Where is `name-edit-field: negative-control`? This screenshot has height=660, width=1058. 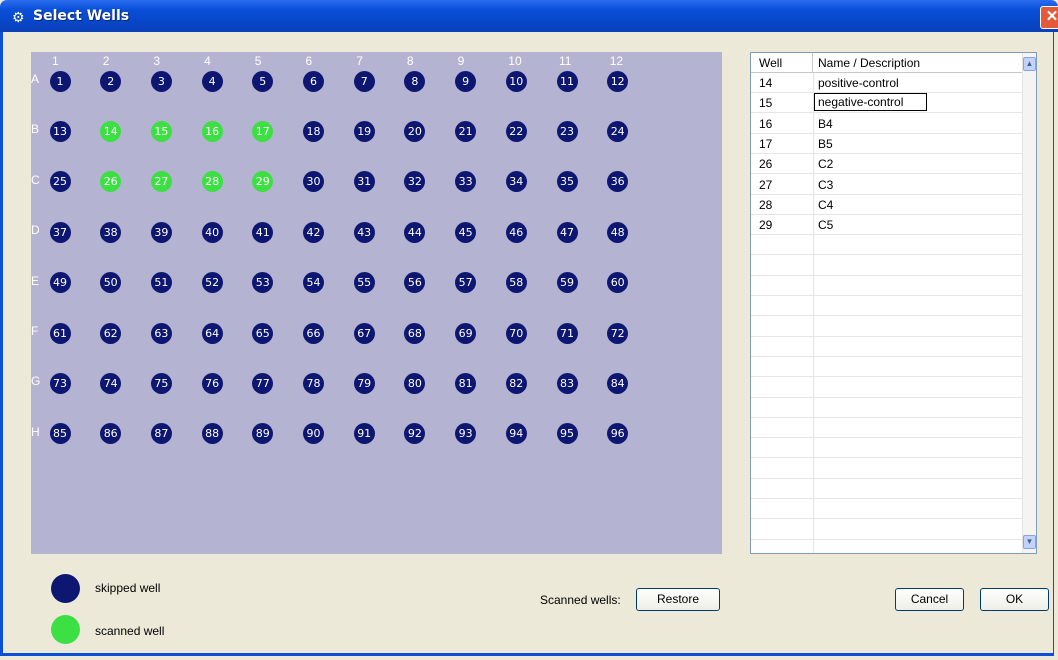
name-edit-field: negative-control is located at coordinates (870, 102).